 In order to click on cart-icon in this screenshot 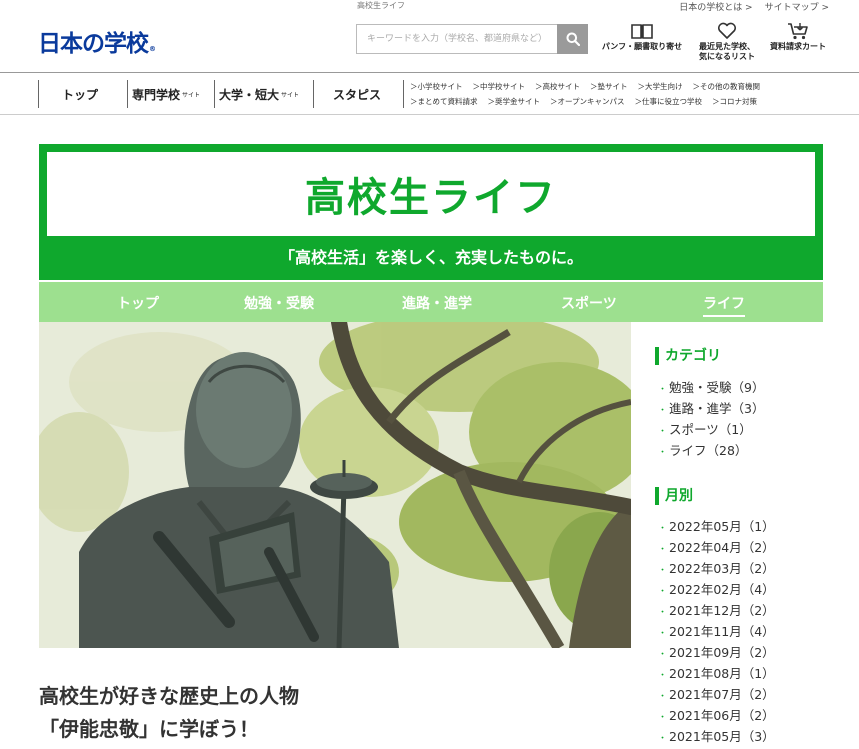, I will do `click(798, 31)`.